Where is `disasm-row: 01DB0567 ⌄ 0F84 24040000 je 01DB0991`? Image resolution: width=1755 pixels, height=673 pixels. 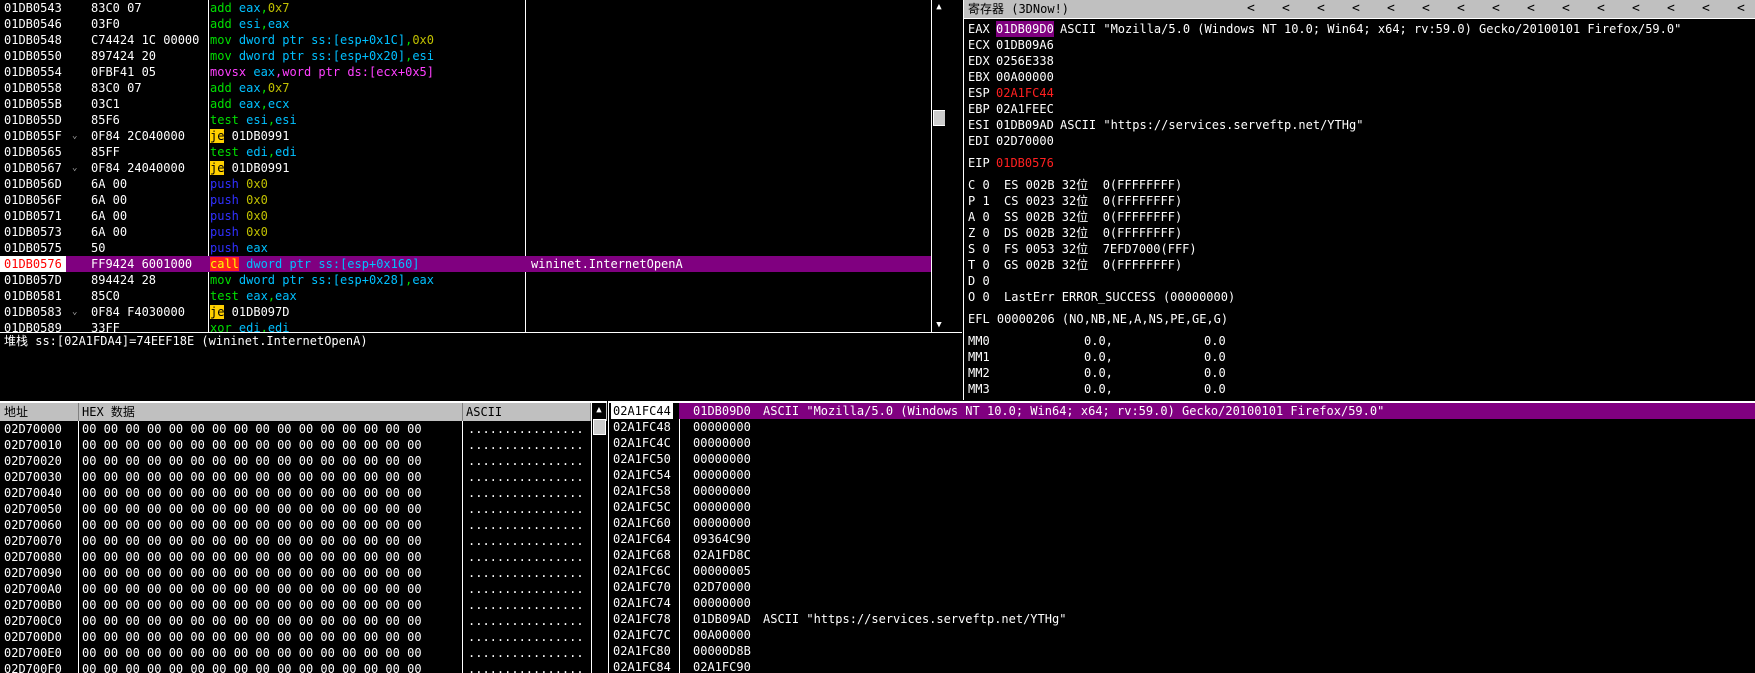 disasm-row: 01DB0567 ⌄ 0F84 24040000 je 01DB0991 is located at coordinates (472, 168).